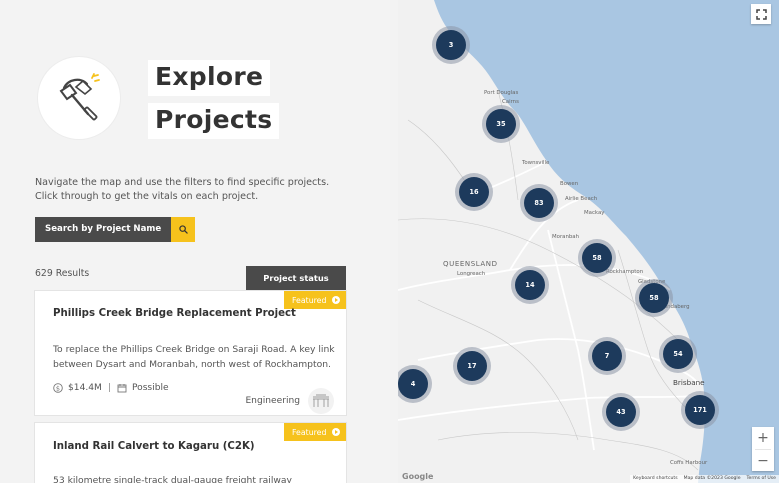 The width and height of the screenshot is (779, 483). I want to click on hammer-icon, so click(79, 97).